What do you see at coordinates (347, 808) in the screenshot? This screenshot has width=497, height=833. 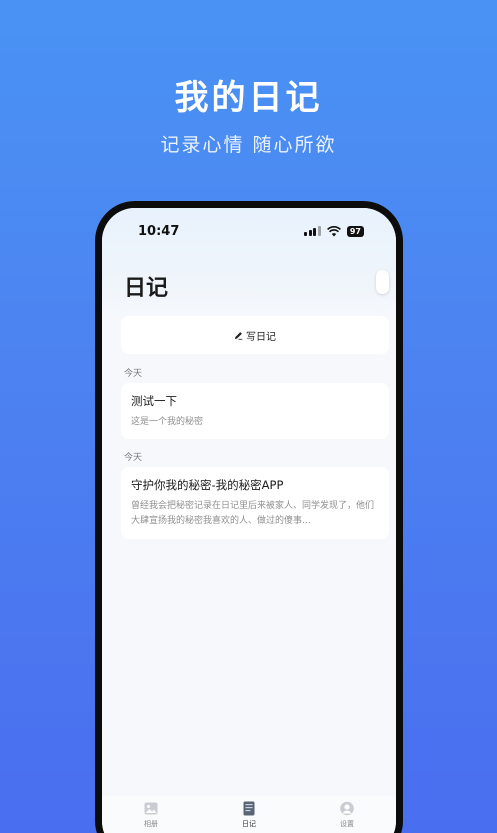 I see `profile-icon` at bounding box center [347, 808].